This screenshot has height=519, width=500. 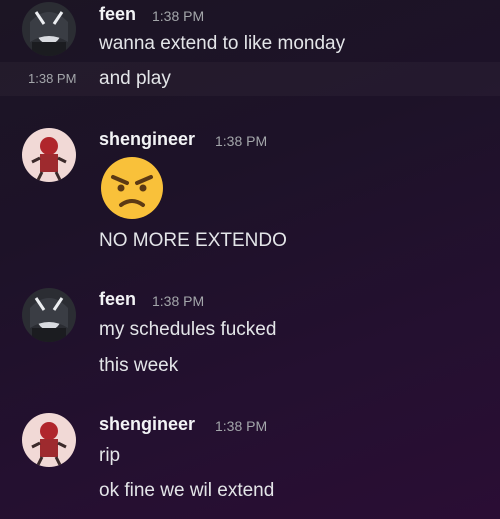 I want to click on message-text: NO MORE EXTENDO, so click(x=193, y=240).